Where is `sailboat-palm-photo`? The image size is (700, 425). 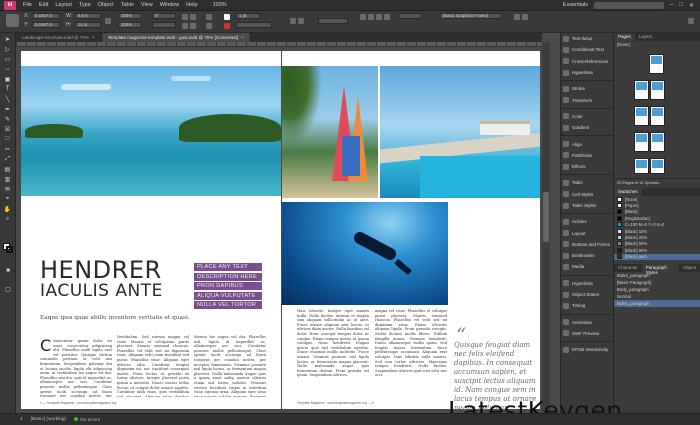
sailboat-palm-photo is located at coordinates (330, 132).